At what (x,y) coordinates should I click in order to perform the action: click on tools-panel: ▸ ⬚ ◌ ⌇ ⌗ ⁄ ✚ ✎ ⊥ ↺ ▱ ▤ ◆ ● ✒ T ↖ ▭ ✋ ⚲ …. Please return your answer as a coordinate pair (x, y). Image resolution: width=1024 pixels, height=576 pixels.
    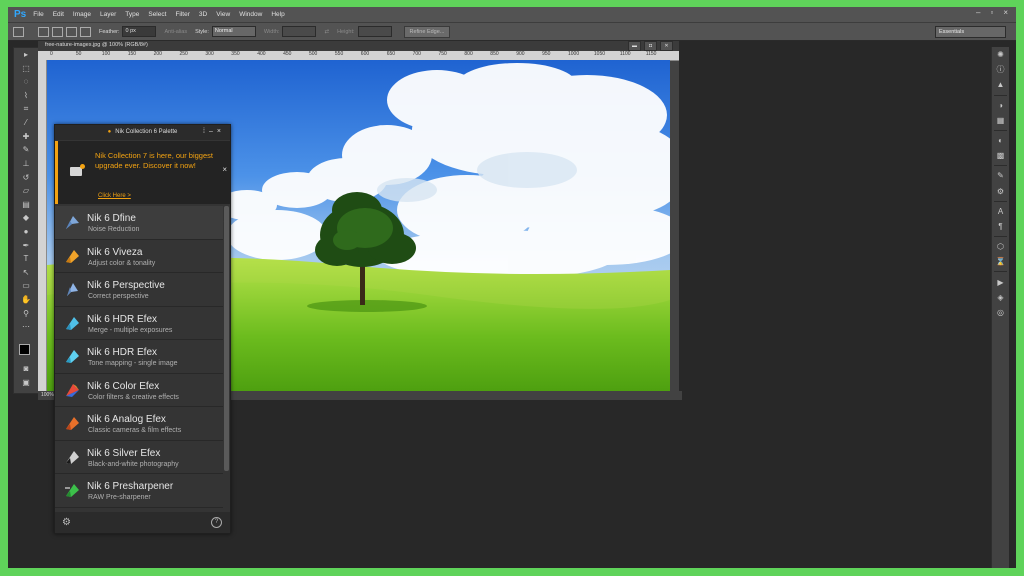
    Looking at the image, I should click on (26, 220).